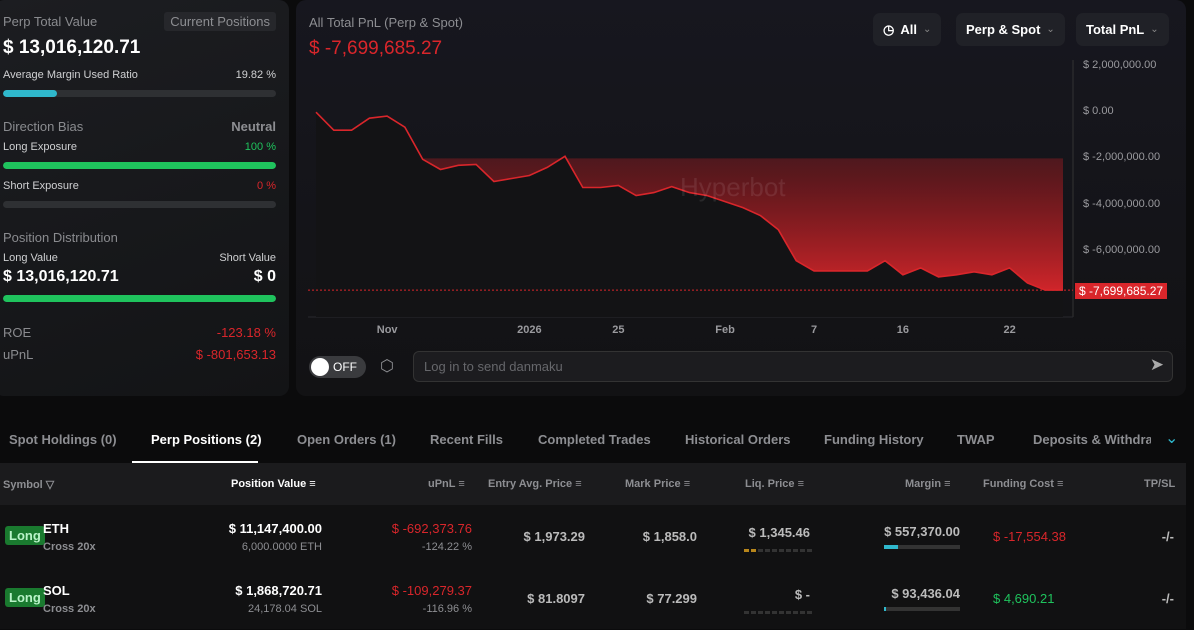 Image resolution: width=1194 pixels, height=630 pixels. What do you see at coordinates (1122, 249) in the screenshot?
I see `y-tick-label: $ -6,000,000.00` at bounding box center [1122, 249].